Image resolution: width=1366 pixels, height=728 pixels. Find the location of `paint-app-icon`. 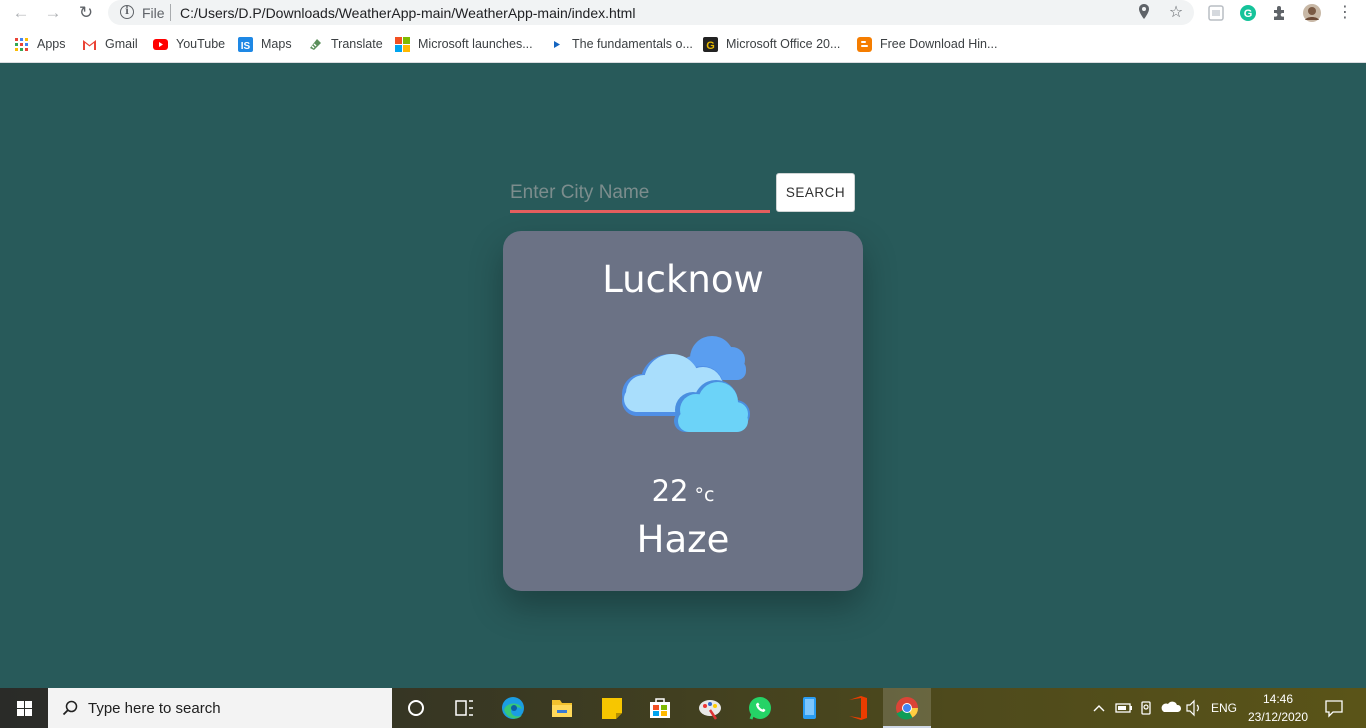

paint-app-icon is located at coordinates (710, 708).